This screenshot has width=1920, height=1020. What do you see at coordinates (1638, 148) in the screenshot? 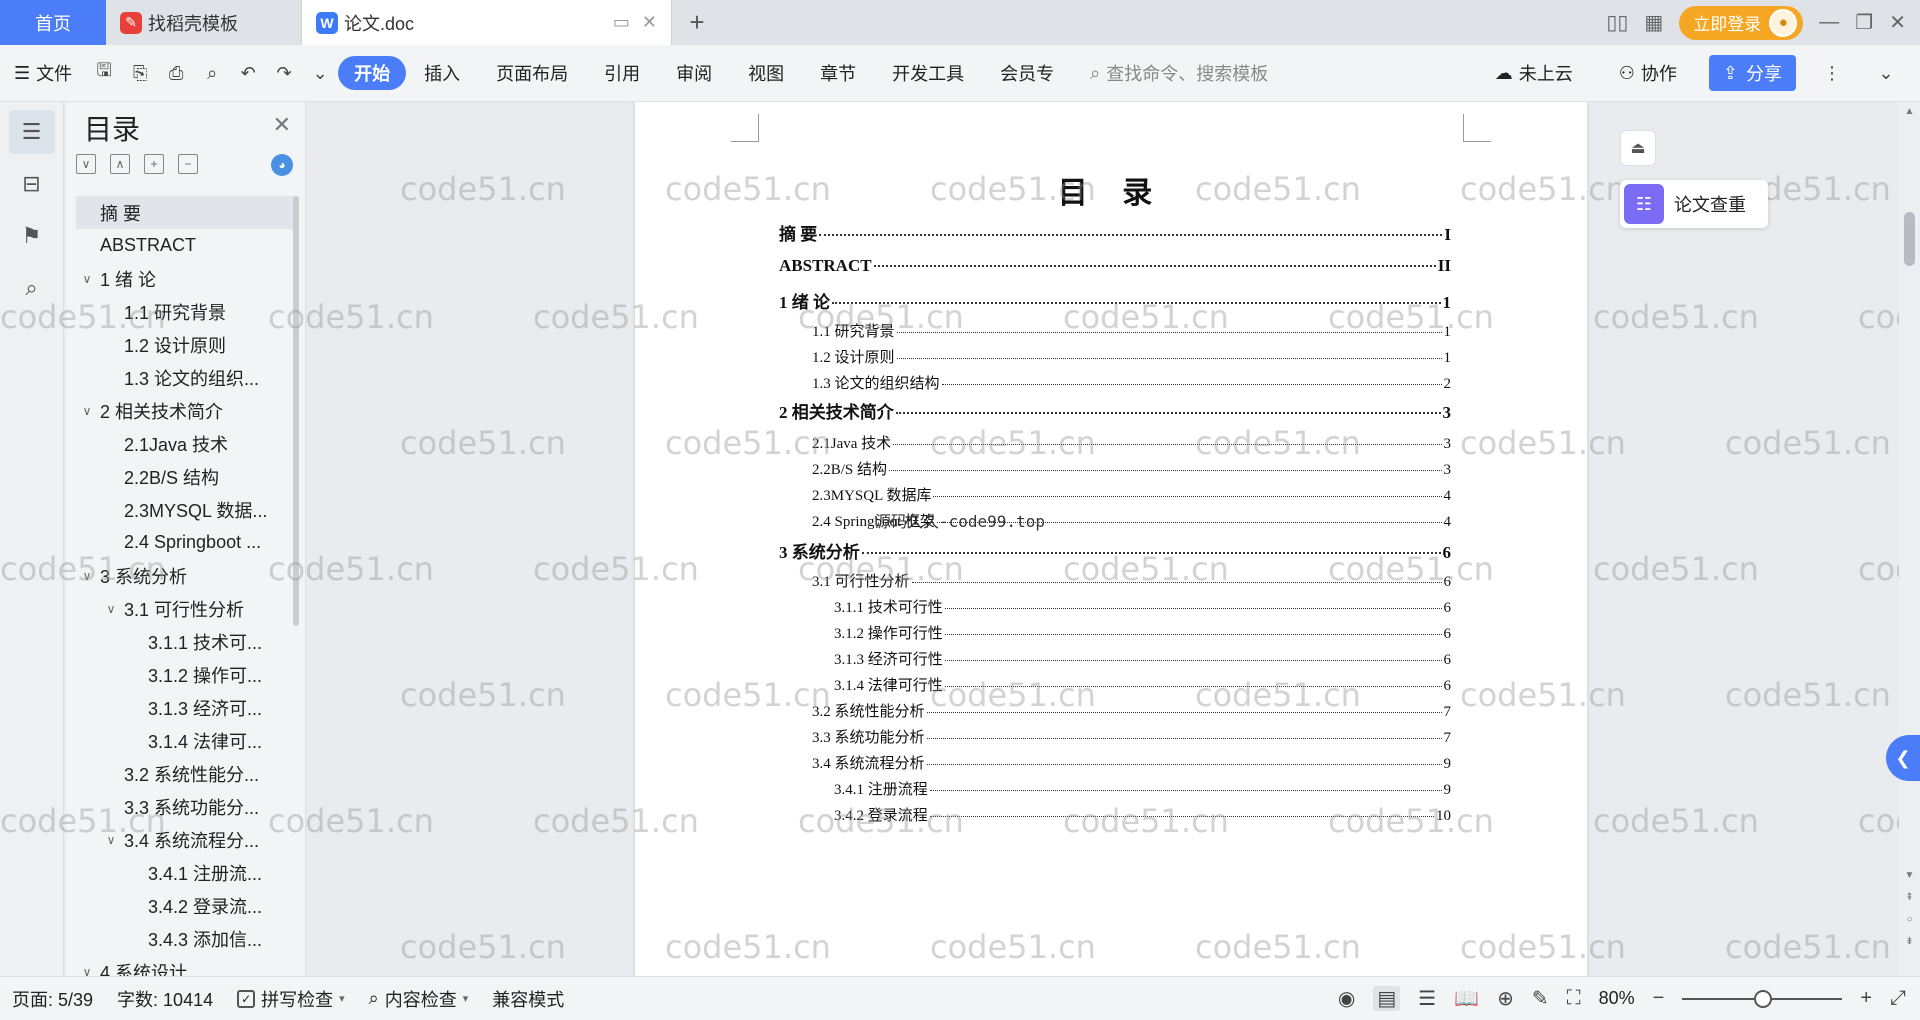
I see `collapse-panel-icon: ⏏` at bounding box center [1638, 148].